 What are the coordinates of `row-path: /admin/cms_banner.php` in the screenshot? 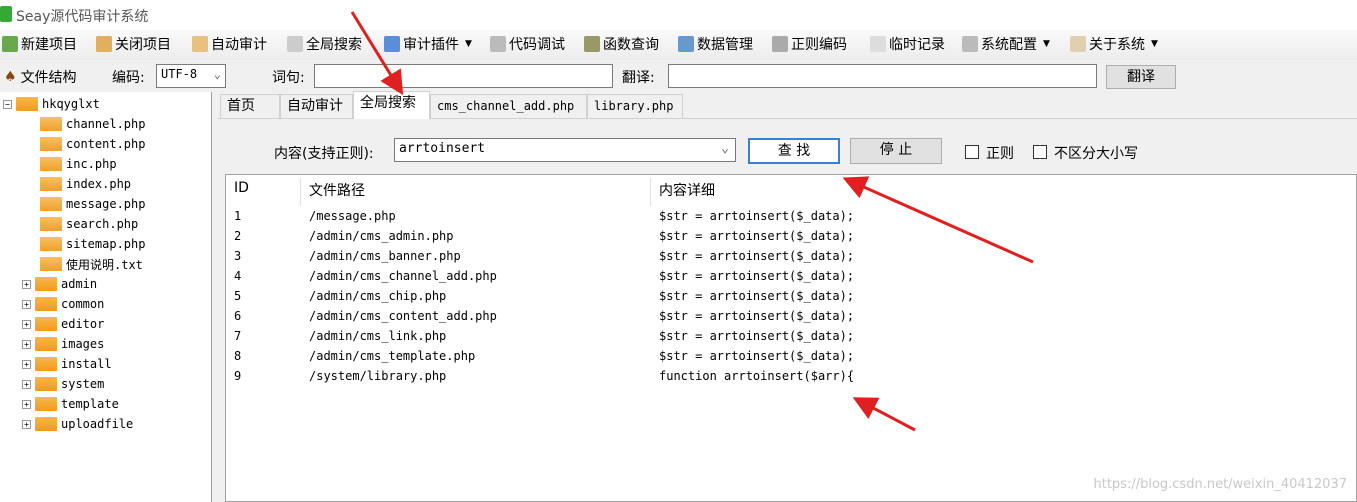 It's located at (385, 256).